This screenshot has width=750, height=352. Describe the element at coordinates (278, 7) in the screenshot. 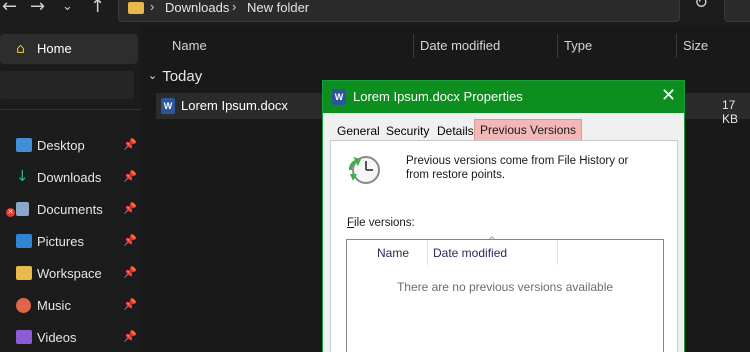

I see `breadcrumb-new-folder: New folder` at that location.